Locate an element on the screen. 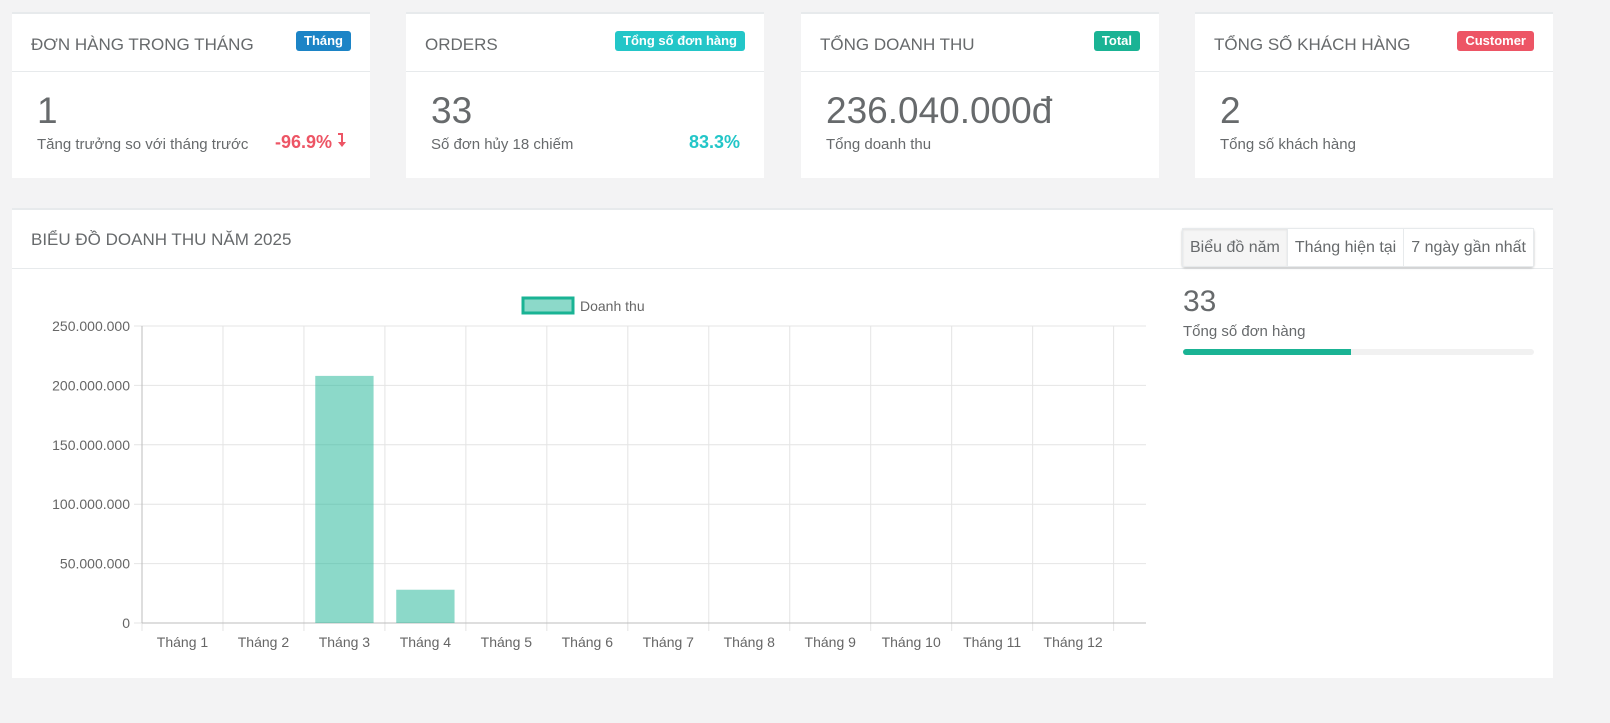 The width and height of the screenshot is (1610, 723). x-tick-label: Tháng 4 is located at coordinates (426, 642).